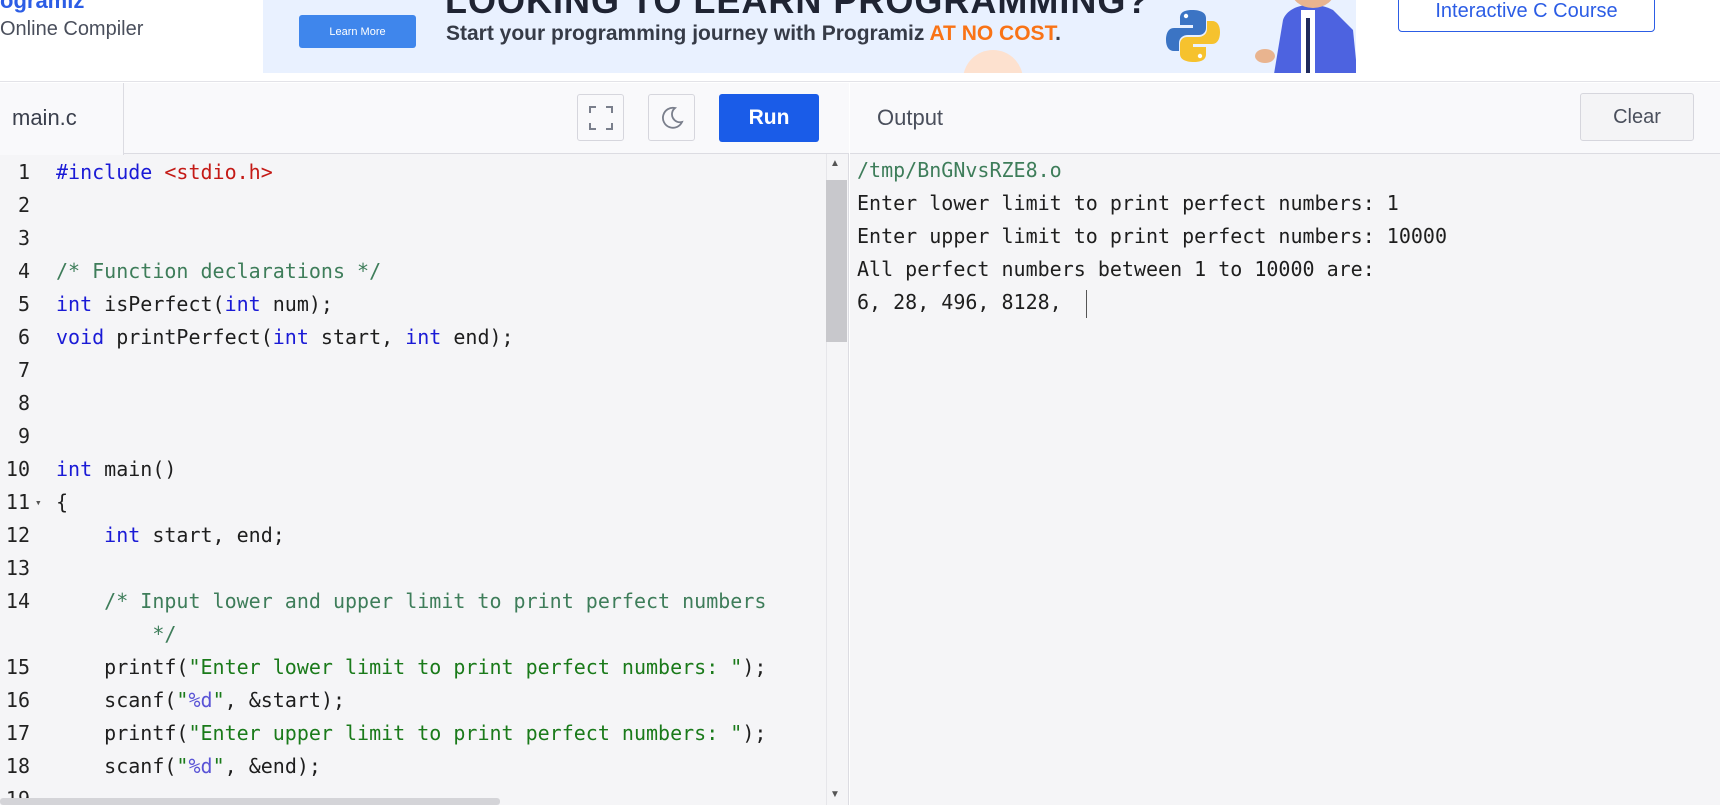 This screenshot has width=1720, height=805. I want to click on code-text: */, so click(116, 634).